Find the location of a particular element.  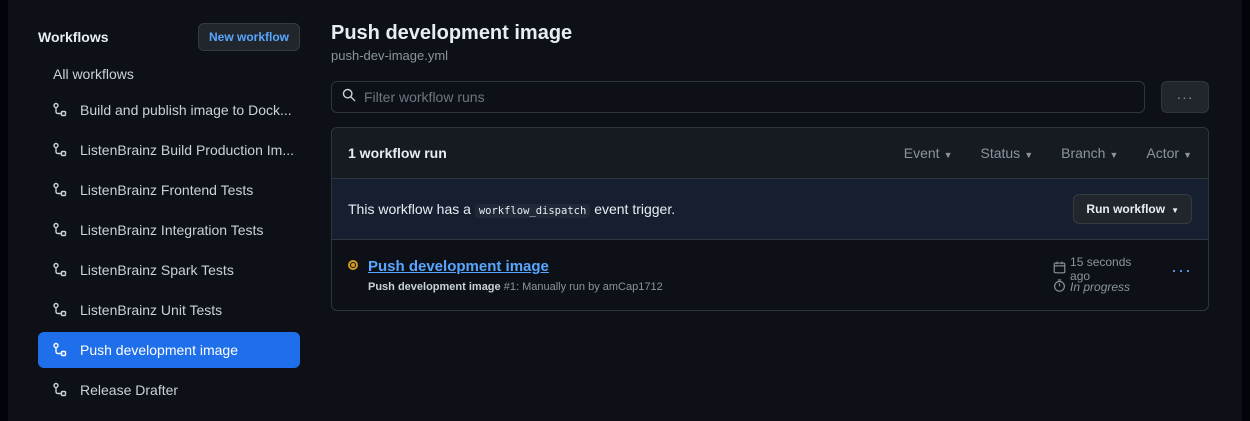

run-timing: 15 seconds ago In progress is located at coordinates (1103, 275).